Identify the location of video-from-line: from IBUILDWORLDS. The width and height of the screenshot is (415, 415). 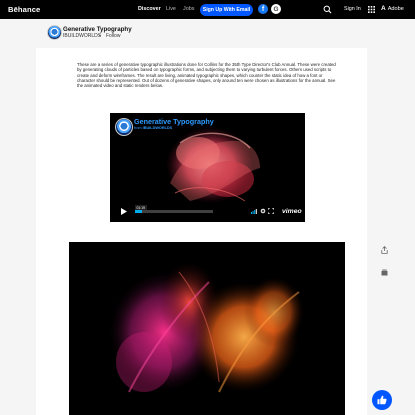
(153, 128).